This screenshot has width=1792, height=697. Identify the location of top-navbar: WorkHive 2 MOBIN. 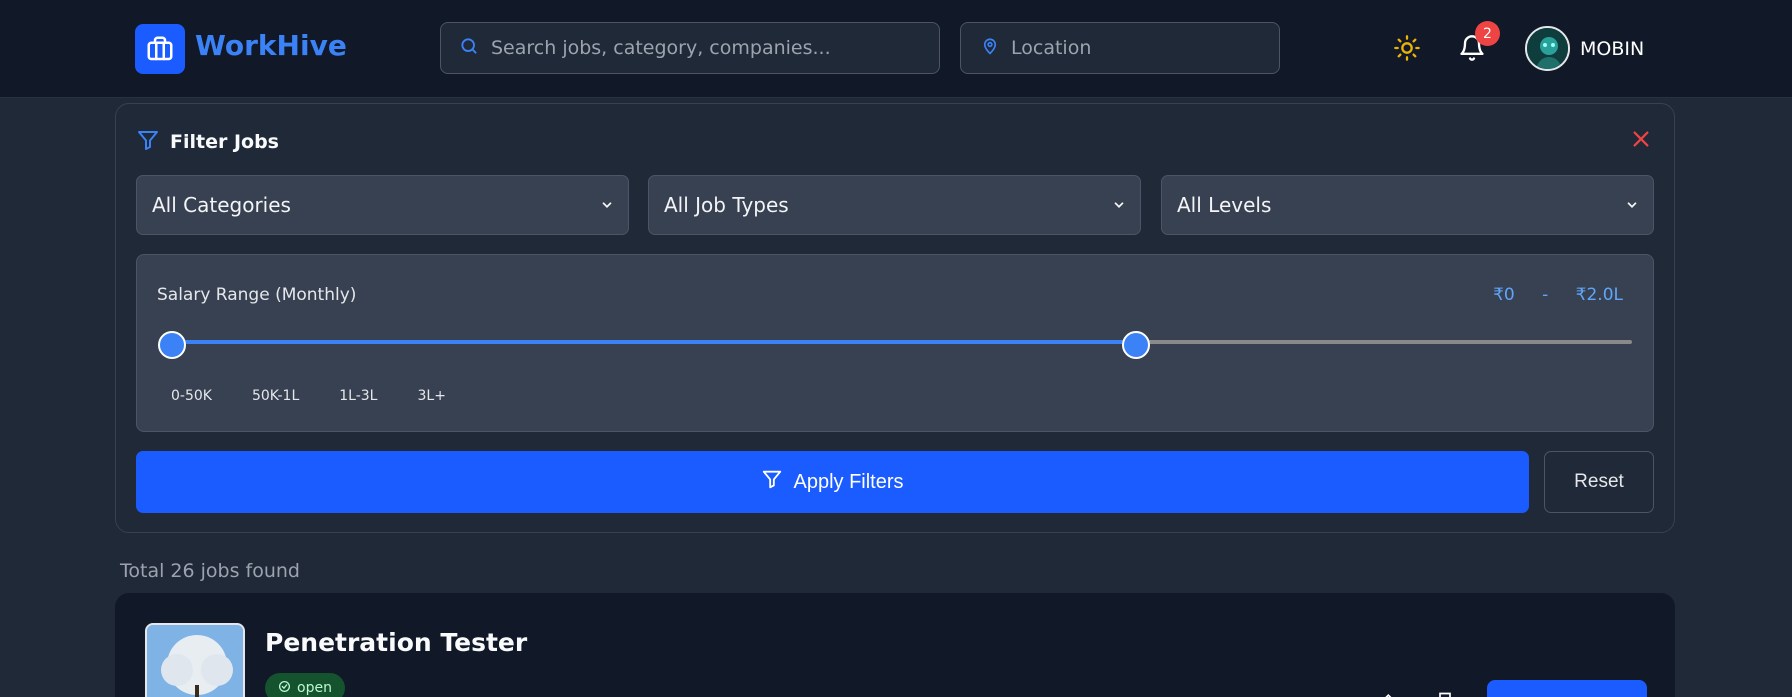
(896, 49).